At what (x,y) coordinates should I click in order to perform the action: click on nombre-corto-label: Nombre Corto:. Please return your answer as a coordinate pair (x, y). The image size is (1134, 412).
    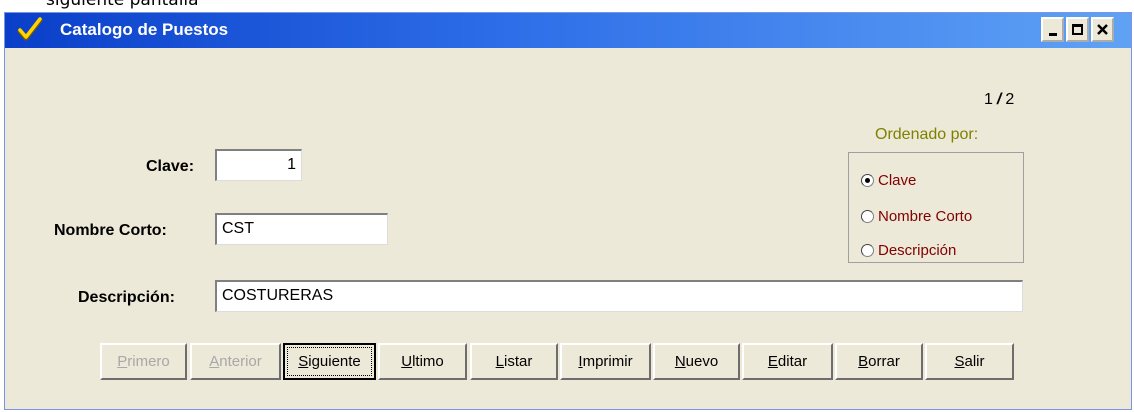
    Looking at the image, I should click on (110, 230).